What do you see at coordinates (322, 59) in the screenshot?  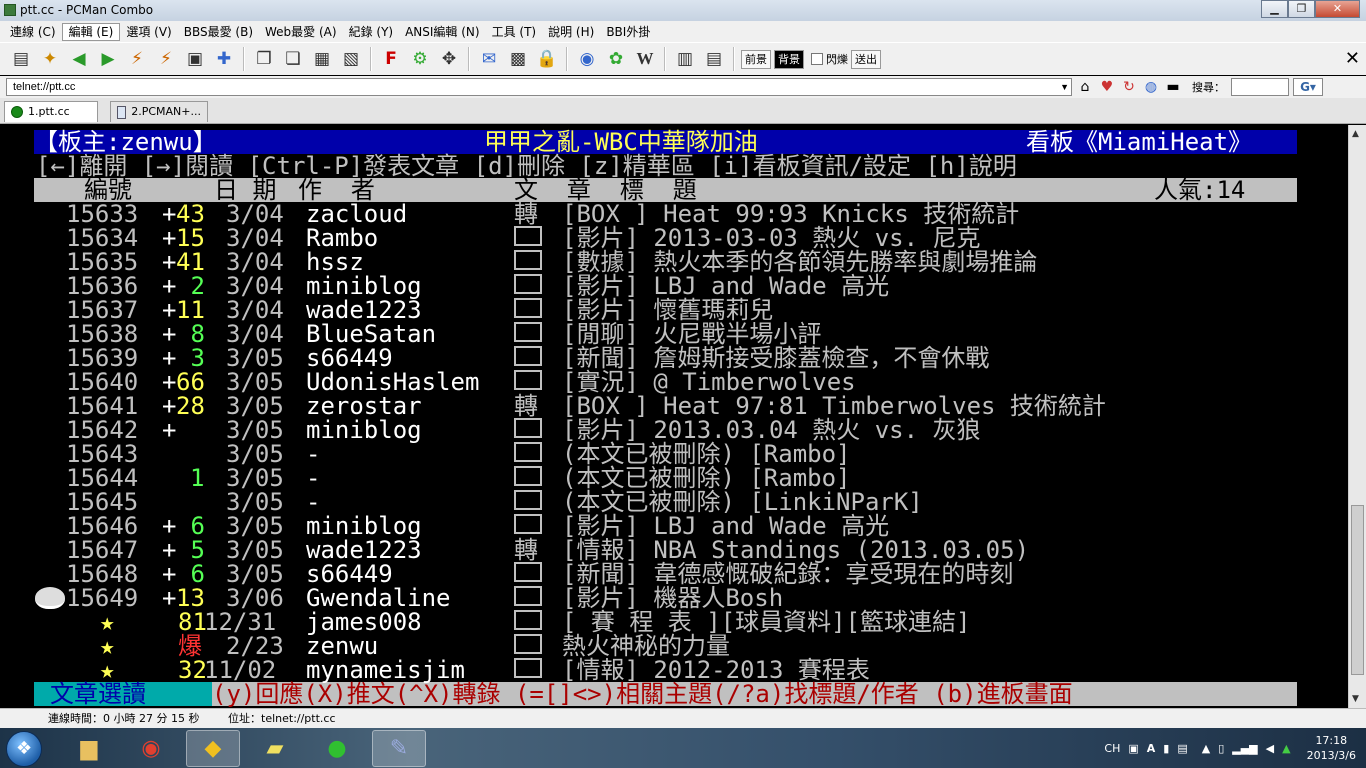 I see `copy-ansi-icon: ▦` at bounding box center [322, 59].